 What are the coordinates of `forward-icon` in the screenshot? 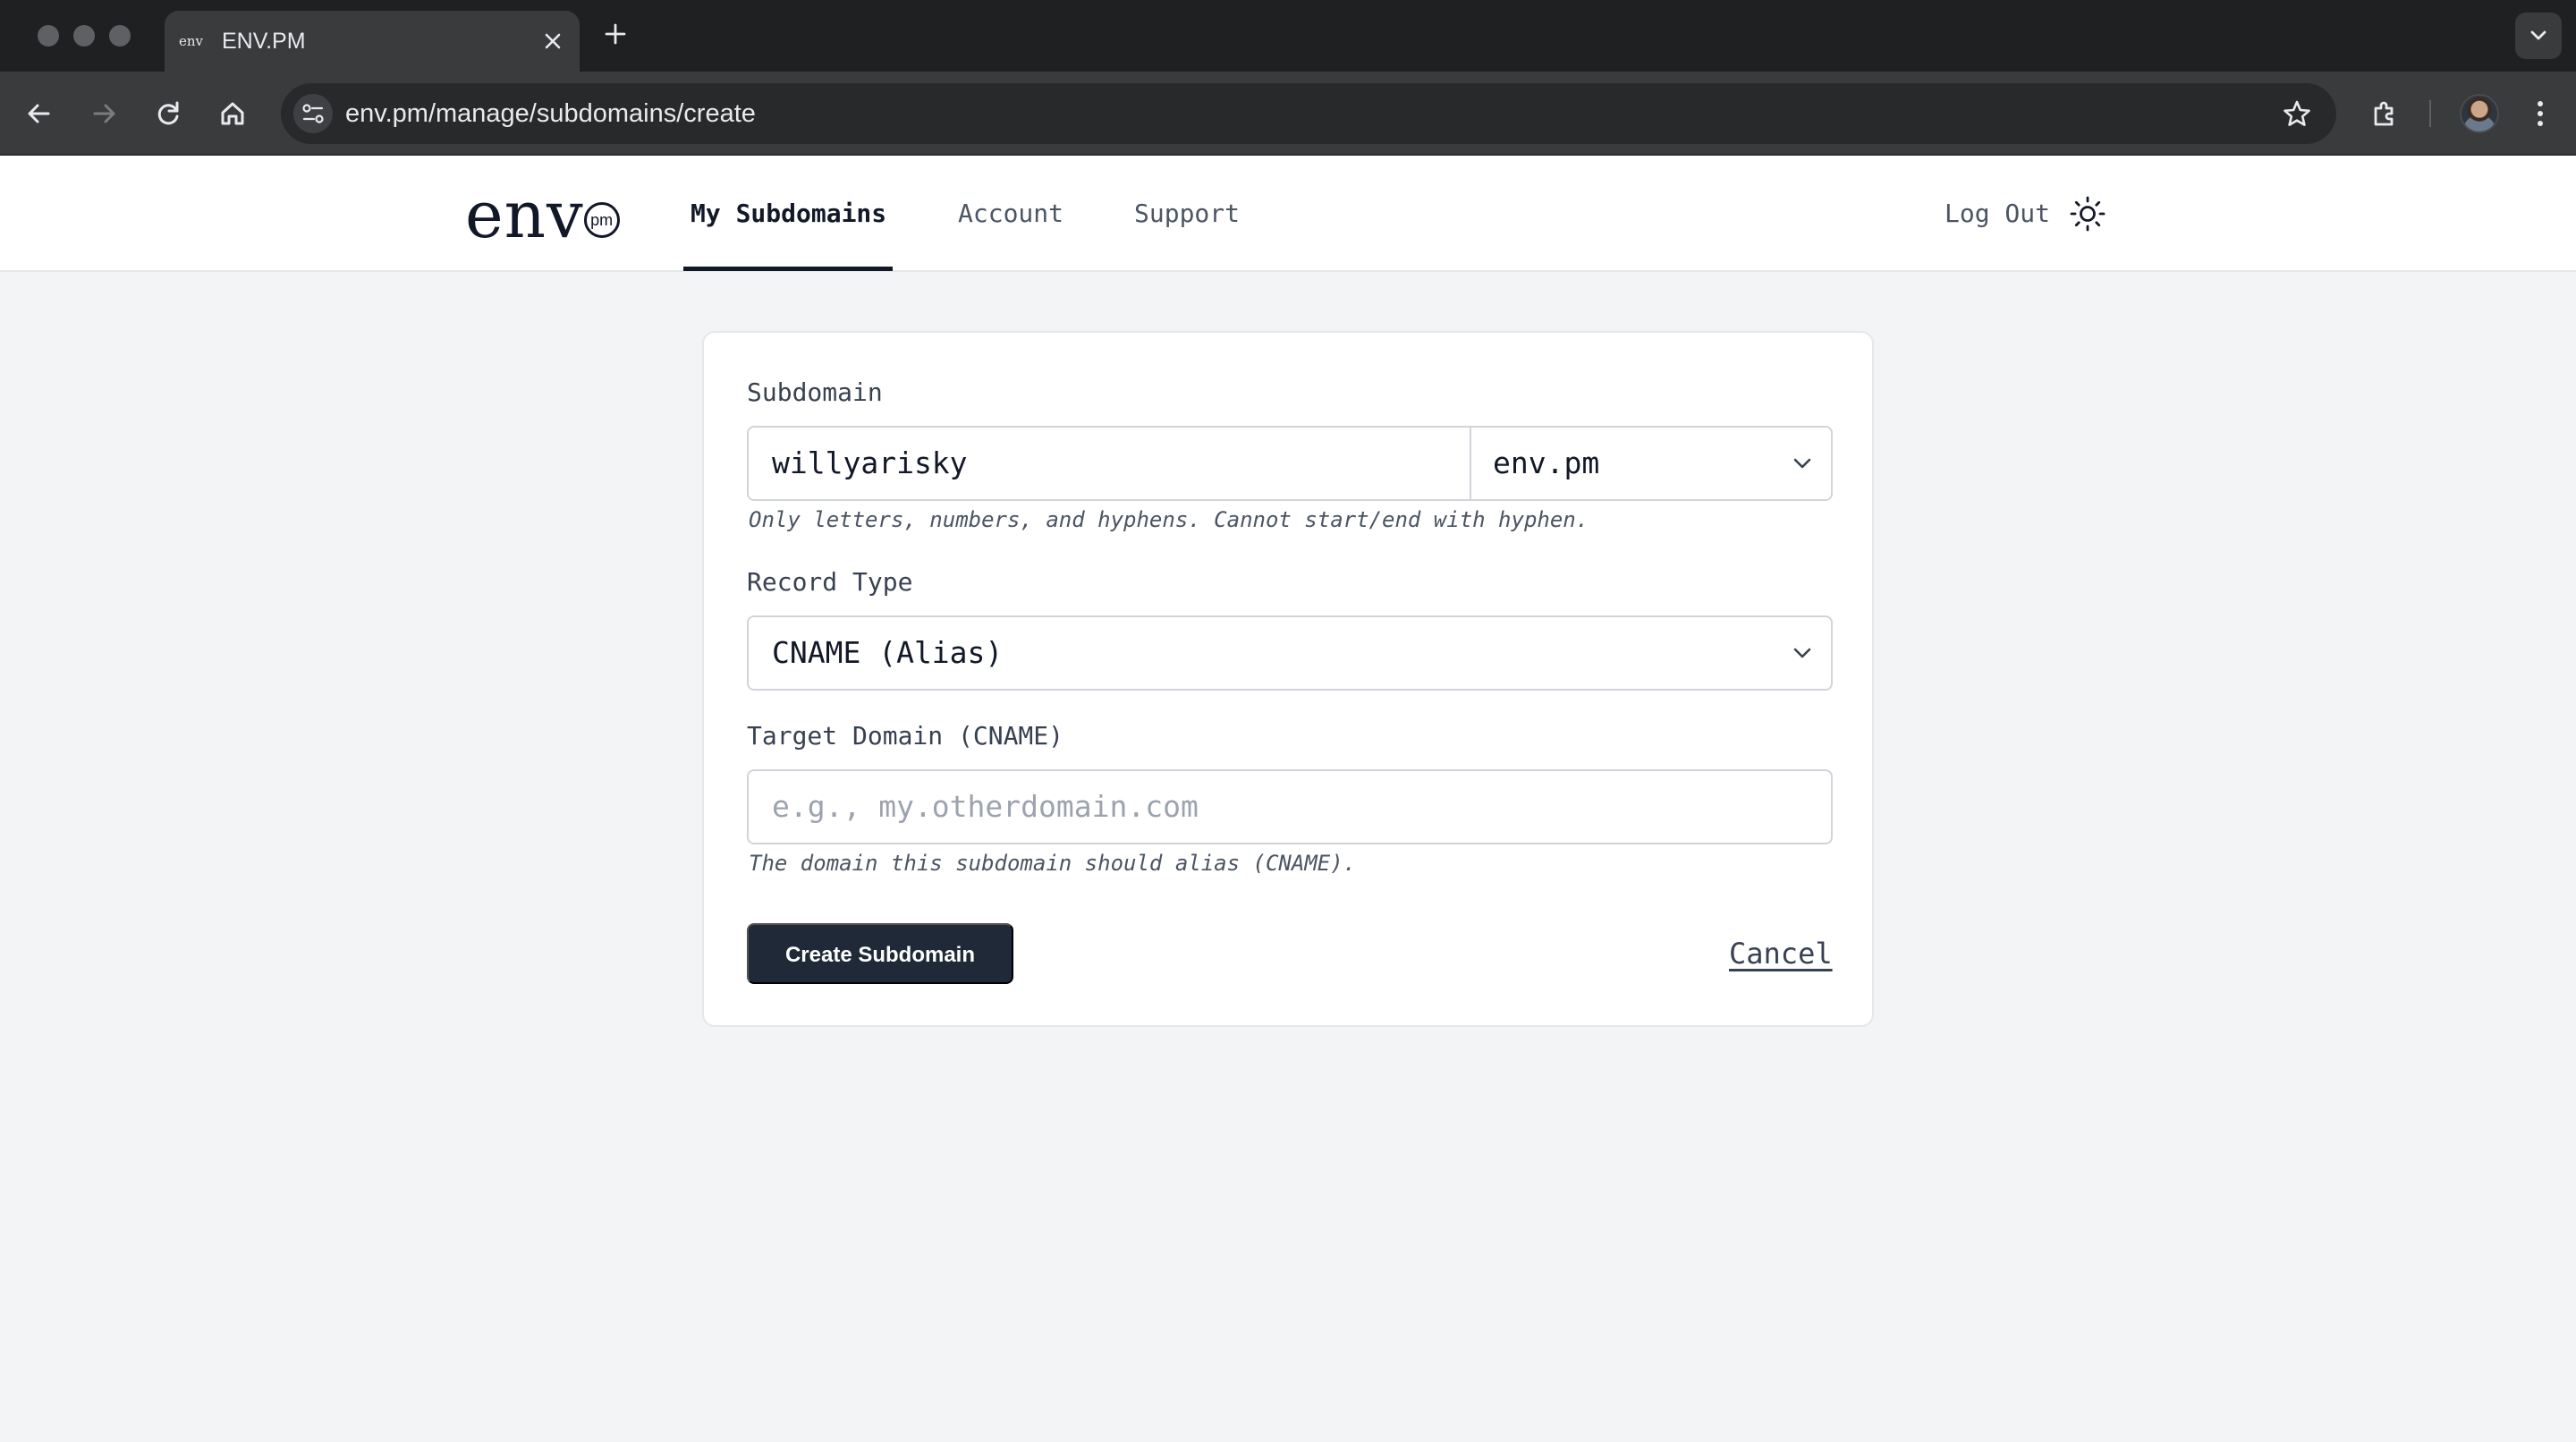 It's located at (103, 113).